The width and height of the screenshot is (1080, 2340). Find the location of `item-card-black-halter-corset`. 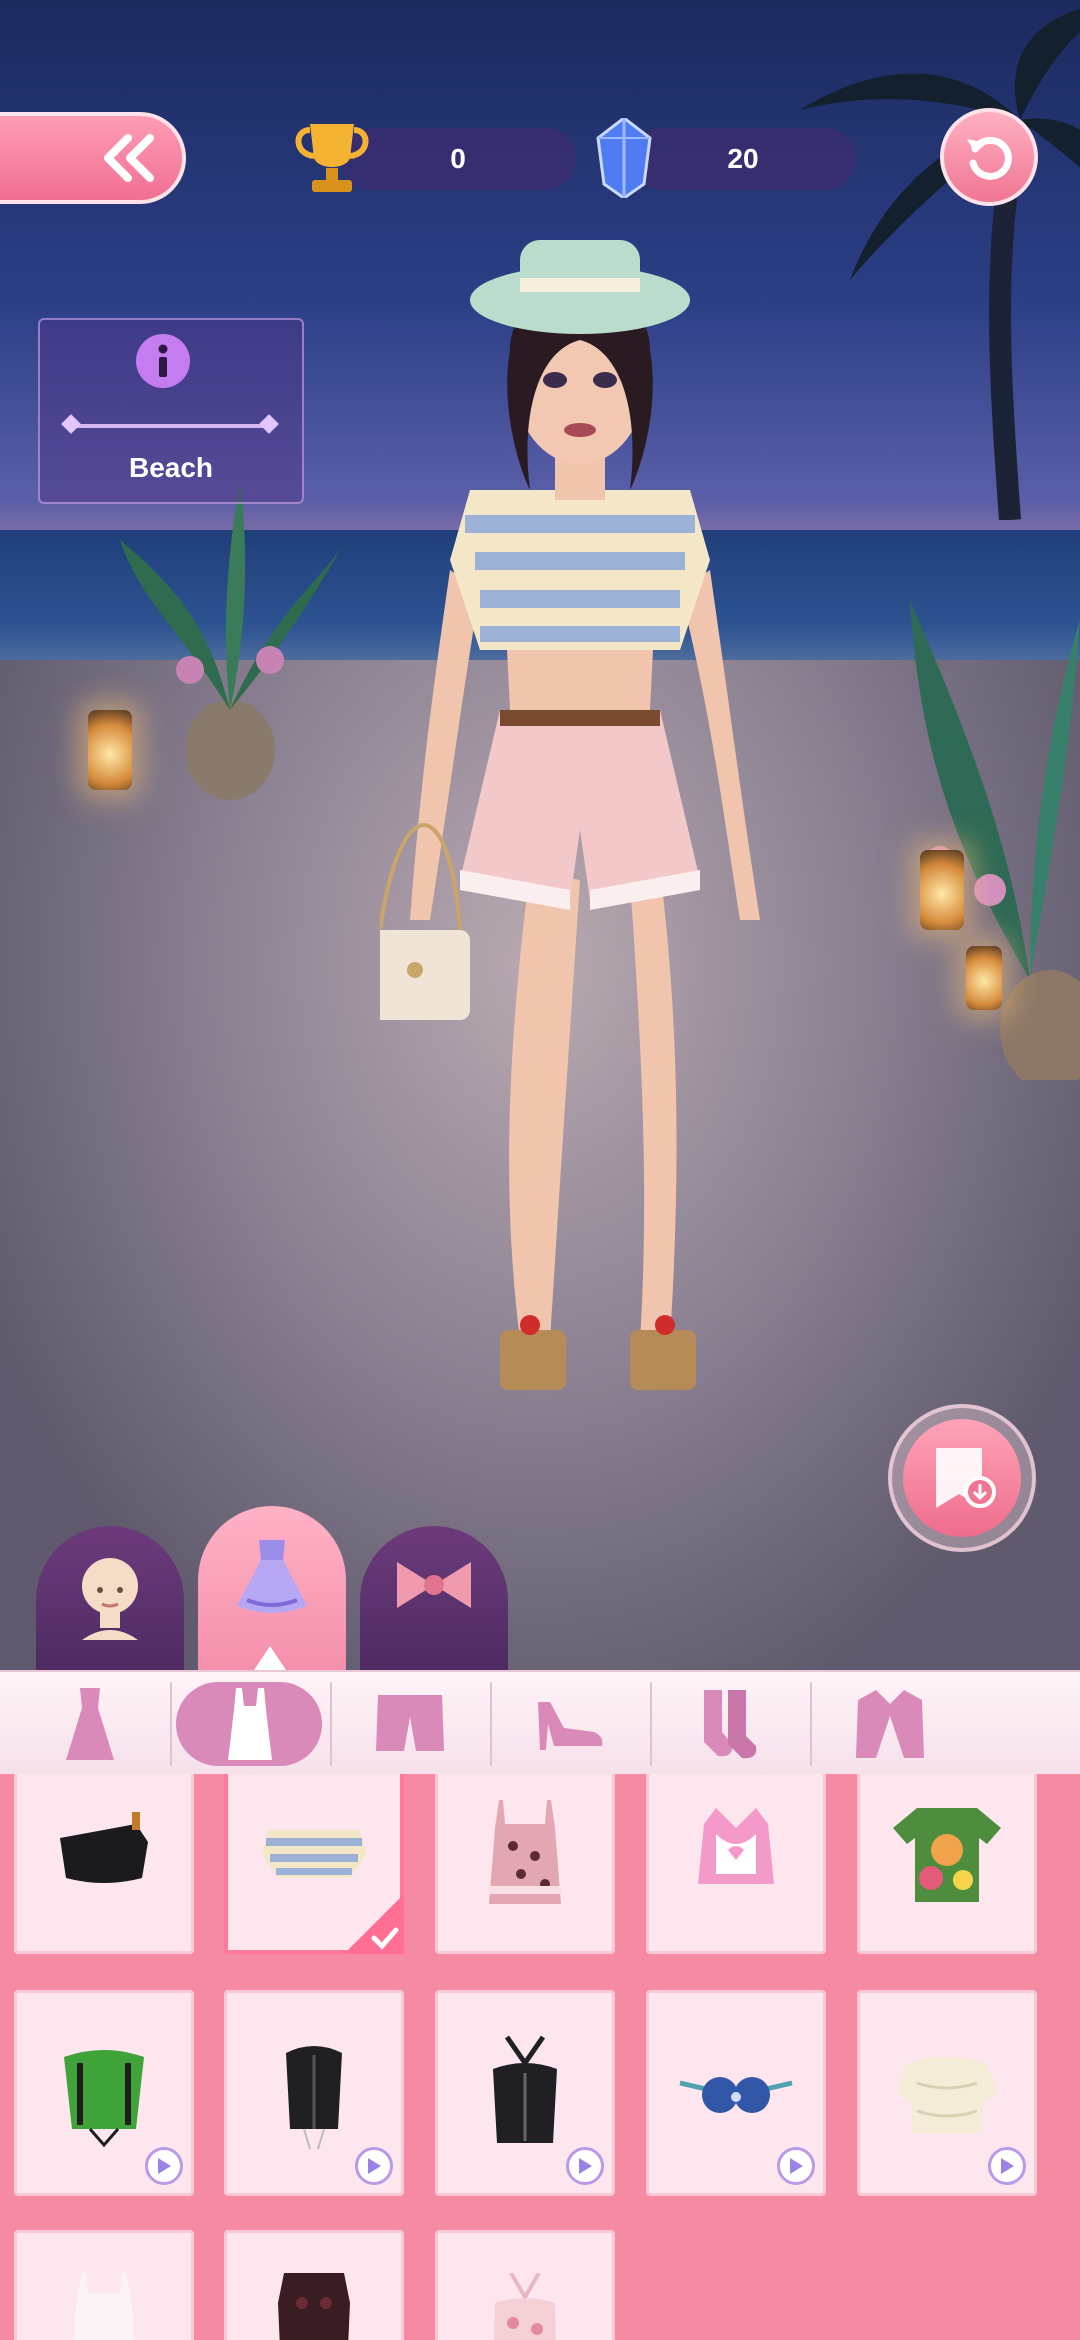

item-card-black-halter-corset is located at coordinates (525, 2093).